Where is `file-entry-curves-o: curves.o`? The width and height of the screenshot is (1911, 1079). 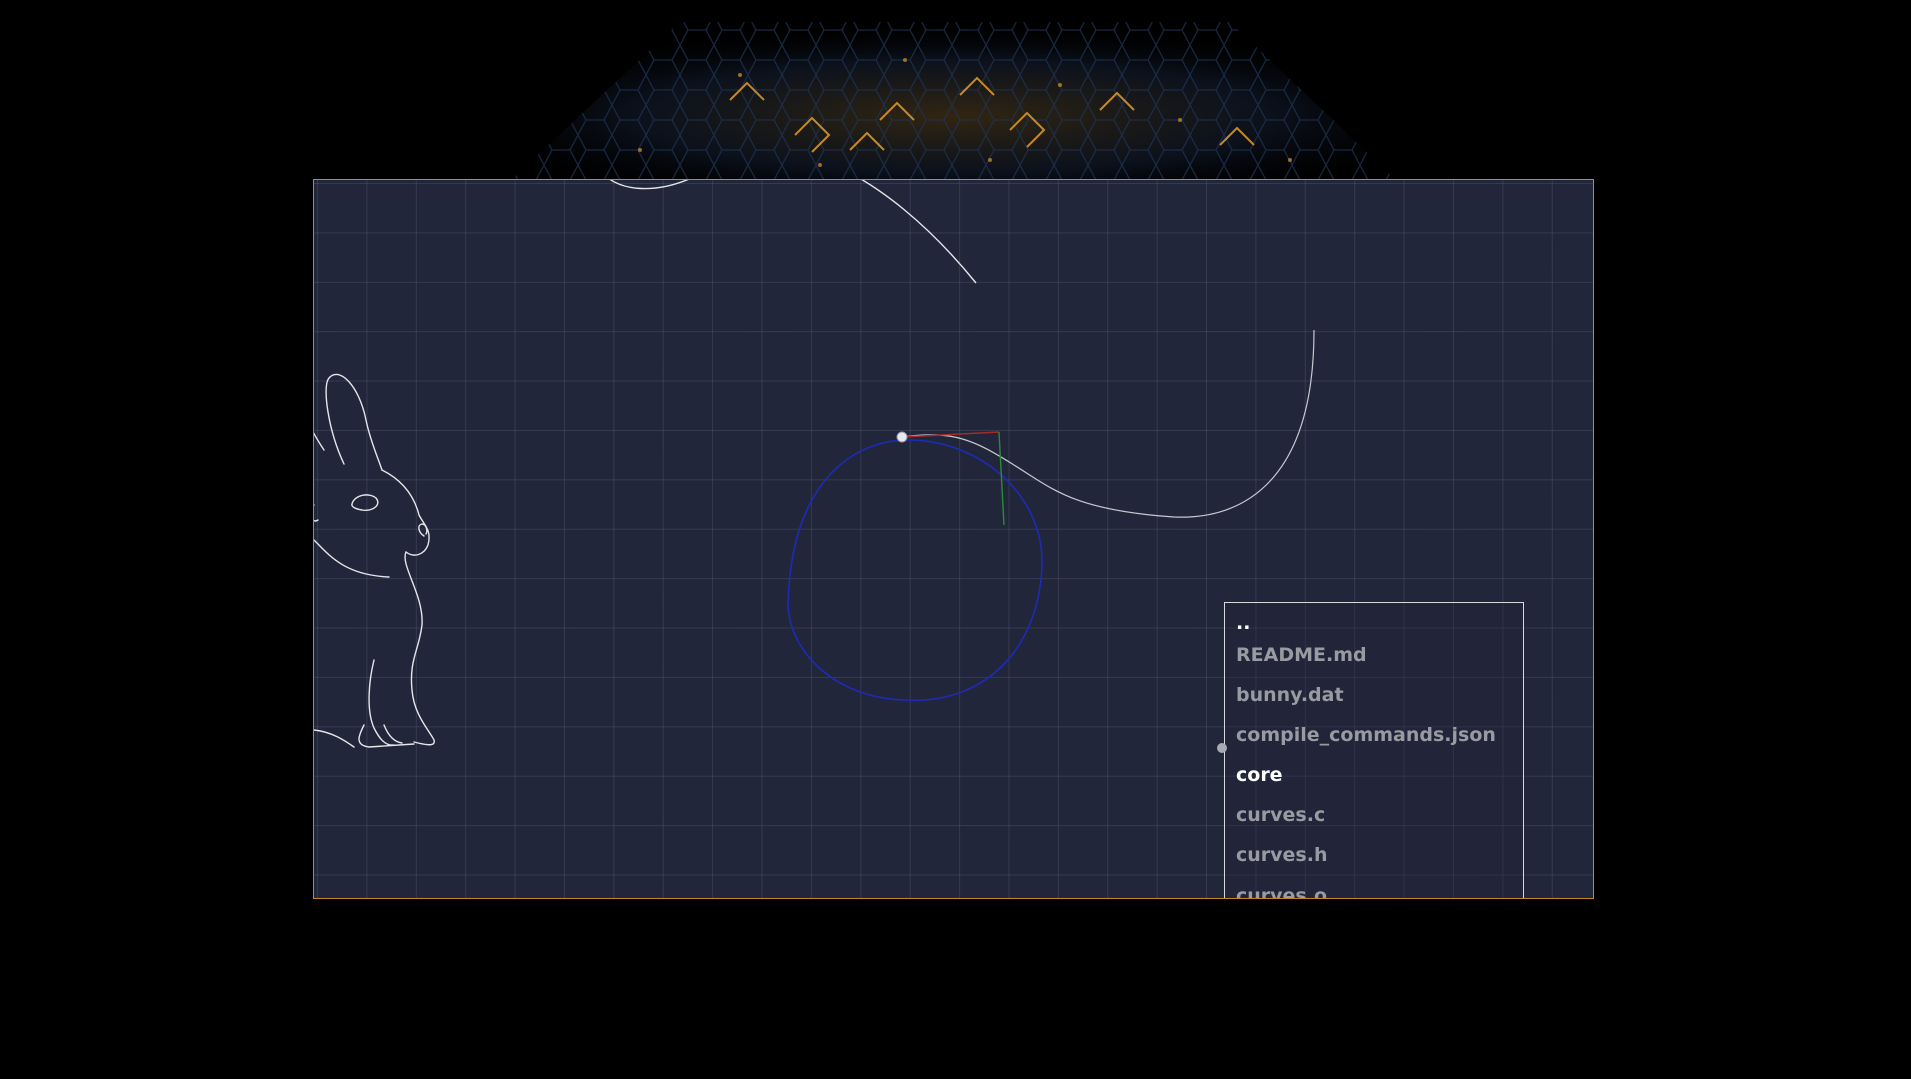
file-entry-curves-o: curves.o is located at coordinates (1366, 887).